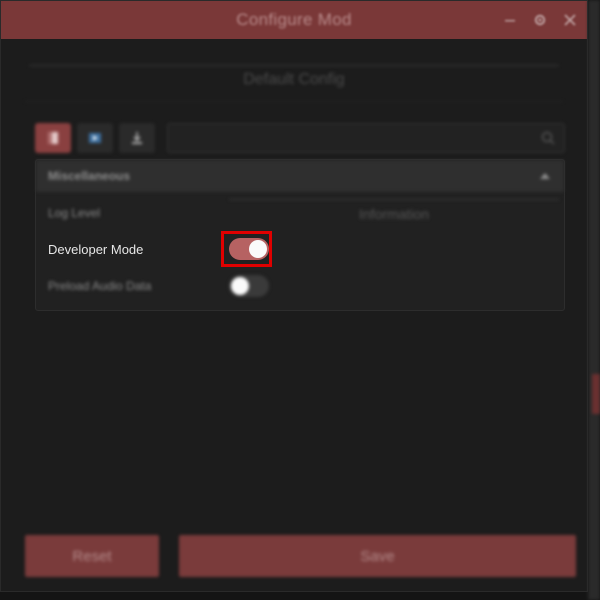 The height and width of the screenshot is (600, 600). What do you see at coordinates (300, 286) in the screenshot?
I see `setting-row-preload-audio: Preload Audio Data` at bounding box center [300, 286].